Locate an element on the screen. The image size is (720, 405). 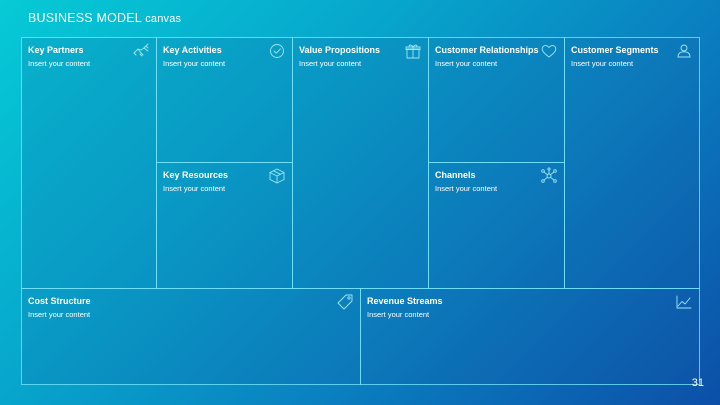
cell-key-resources: Key Resources Insert your content is located at coordinates (224, 225).